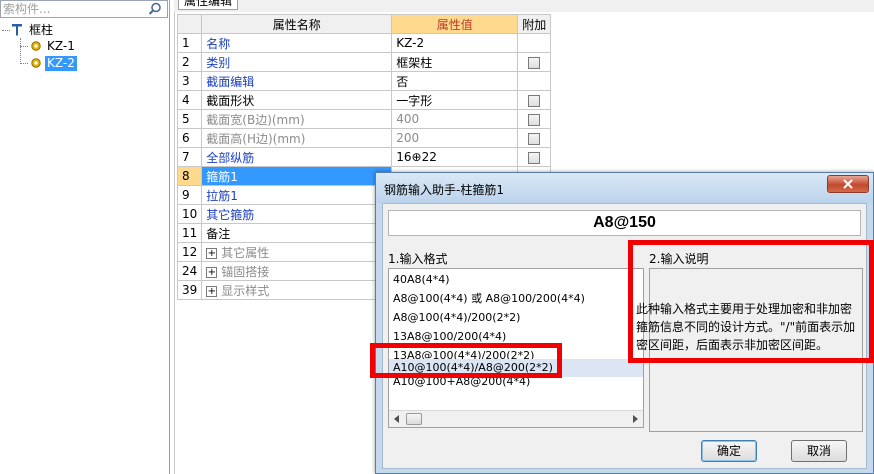 This screenshot has height=474, width=874. What do you see at coordinates (189, 233) in the screenshot?
I see `row-number: 11` at bounding box center [189, 233].